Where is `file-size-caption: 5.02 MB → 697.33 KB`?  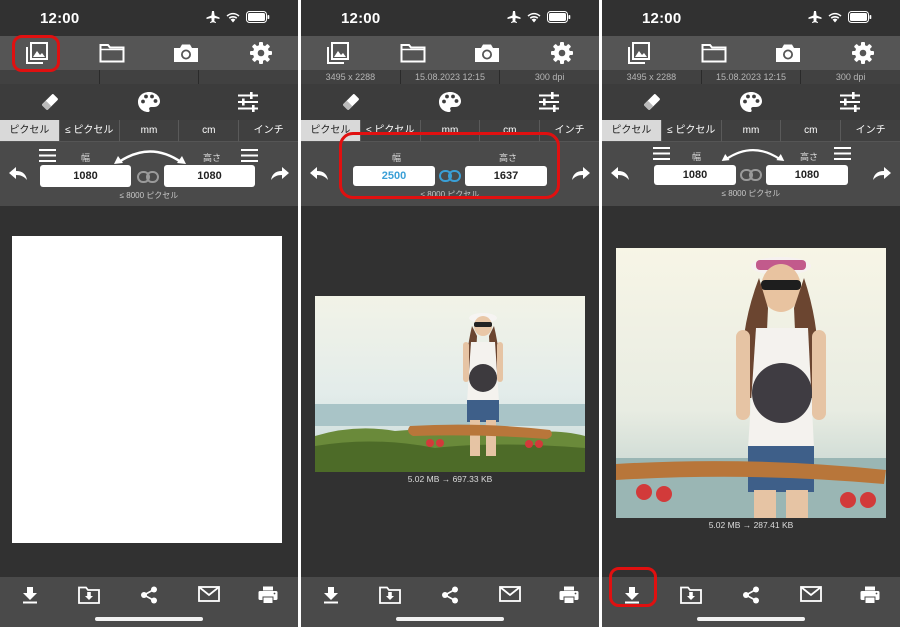 file-size-caption: 5.02 MB → 697.33 KB is located at coordinates (450, 479).